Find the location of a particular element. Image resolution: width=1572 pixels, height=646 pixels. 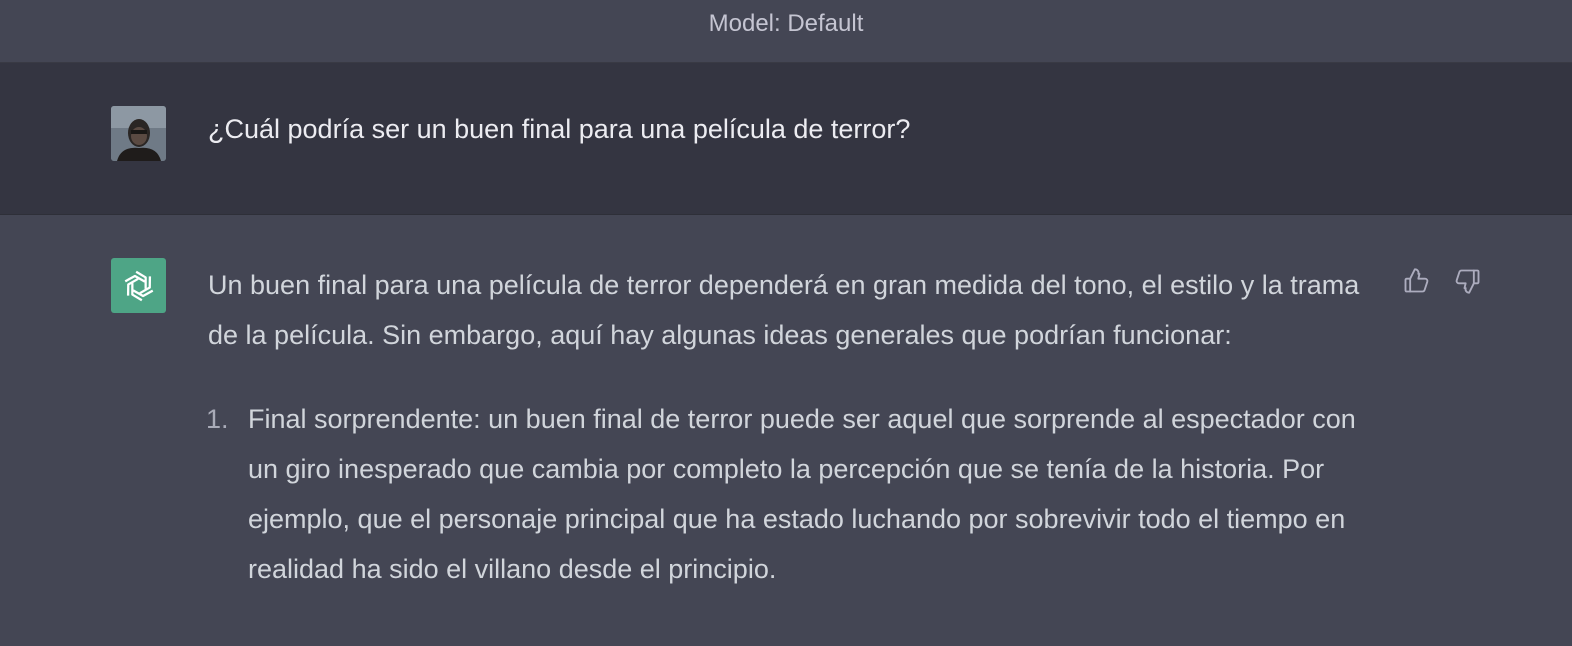

list-item-number: 1. is located at coordinates (217, 419).